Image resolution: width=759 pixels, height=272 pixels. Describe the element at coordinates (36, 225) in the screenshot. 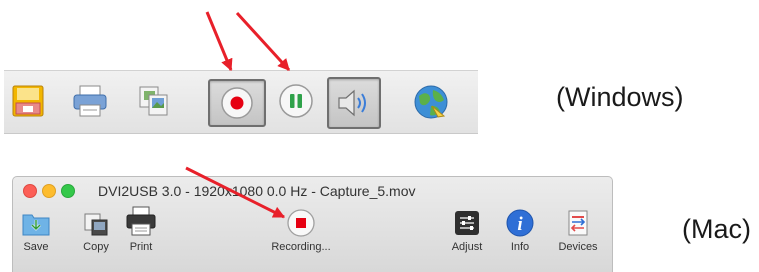

I see `folder-icon` at that location.